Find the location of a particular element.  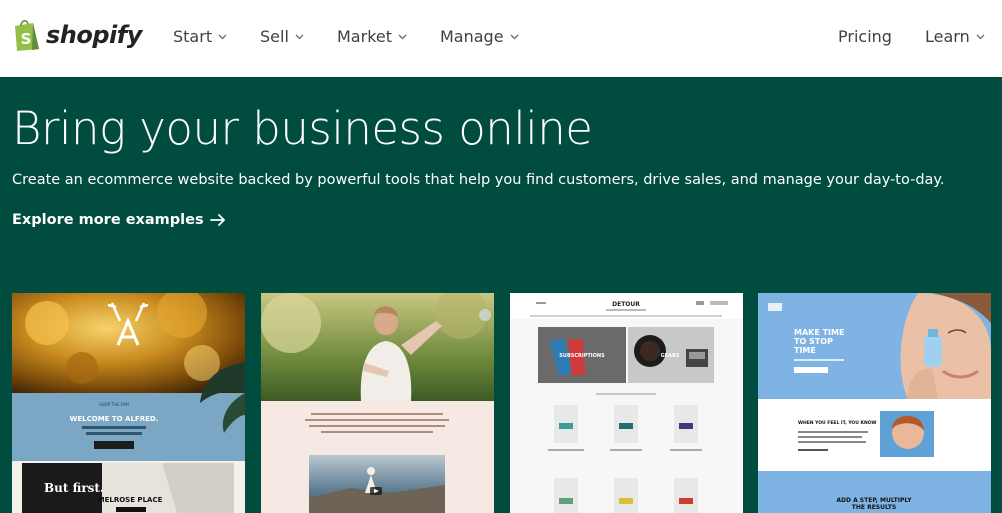

small-label: SHOP THE FAM is located at coordinates (114, 404).